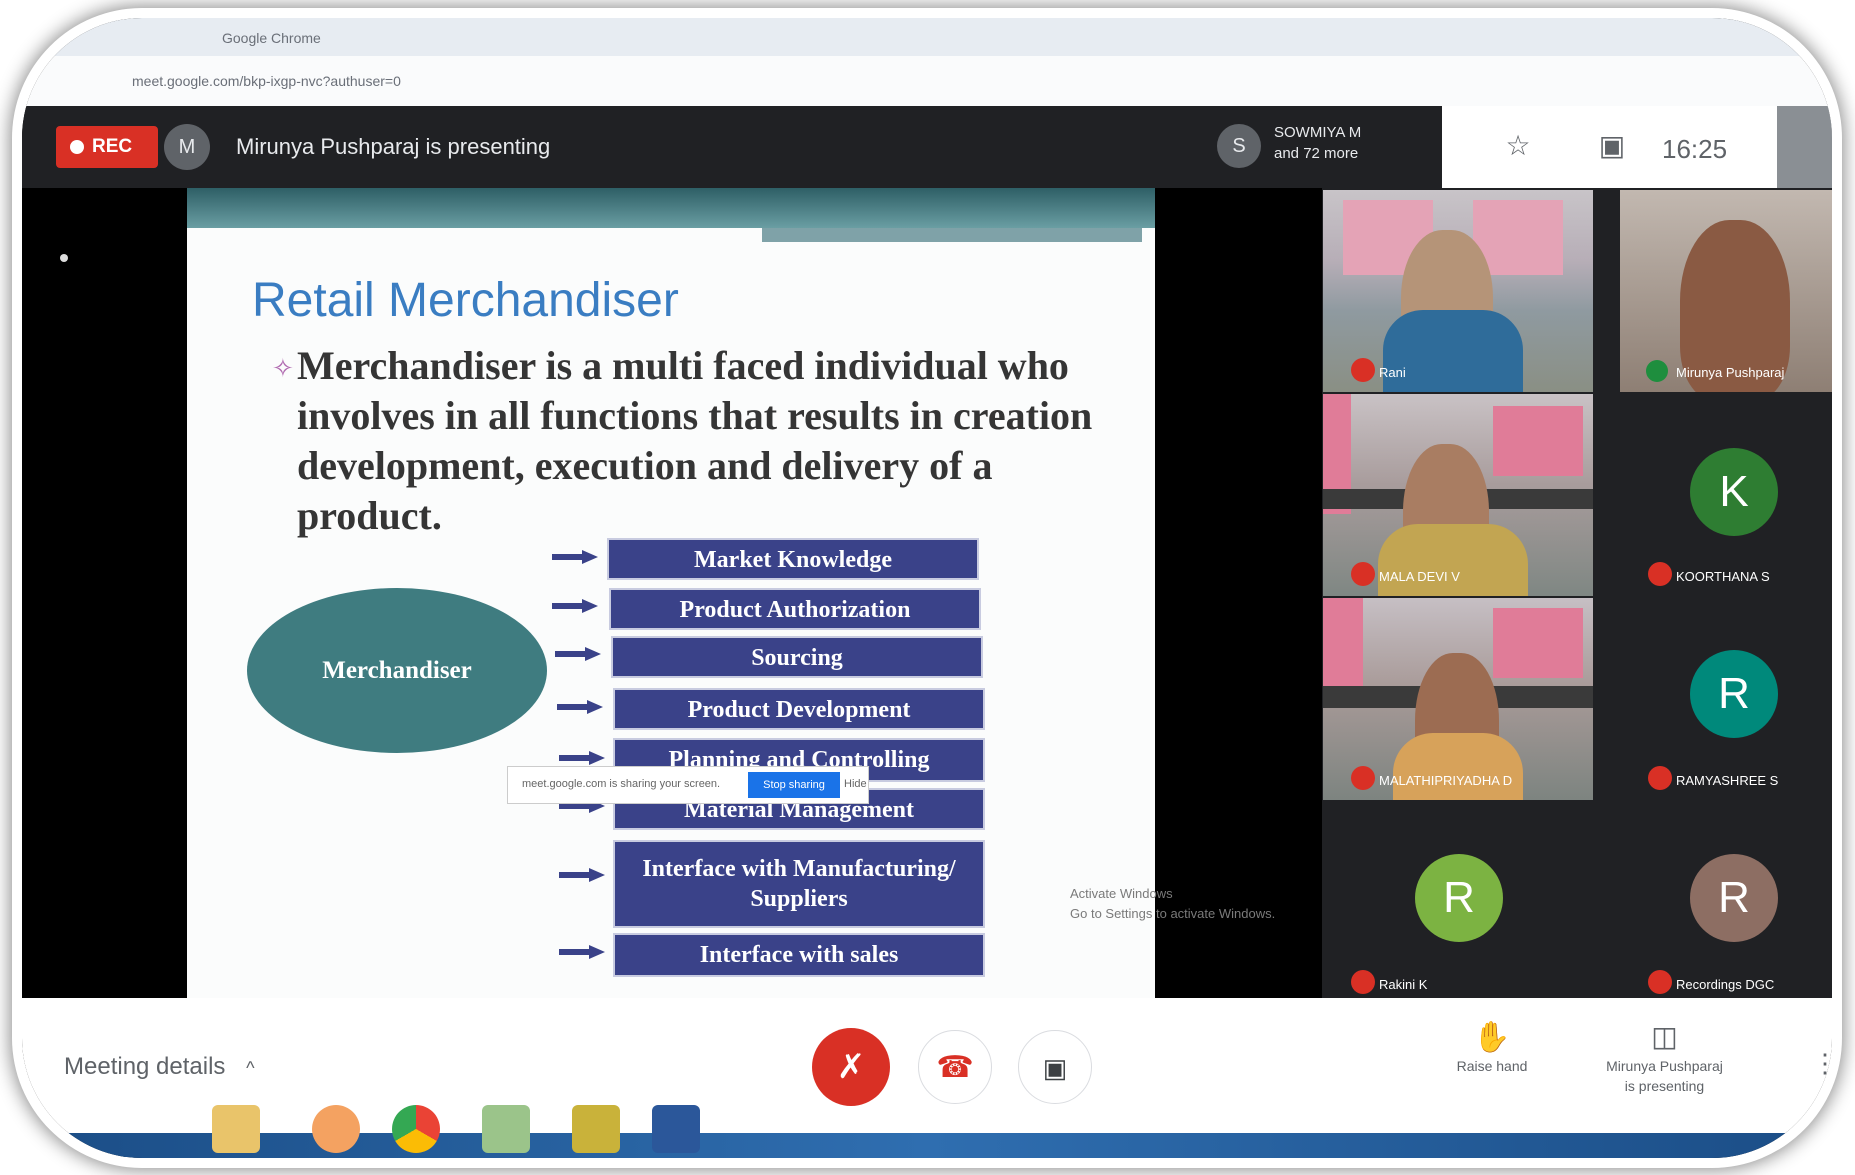 Image resolution: width=1855 pixels, height=1175 pixels. Describe the element at coordinates (336, 1129) in the screenshot. I see `media-player-icon` at that location.